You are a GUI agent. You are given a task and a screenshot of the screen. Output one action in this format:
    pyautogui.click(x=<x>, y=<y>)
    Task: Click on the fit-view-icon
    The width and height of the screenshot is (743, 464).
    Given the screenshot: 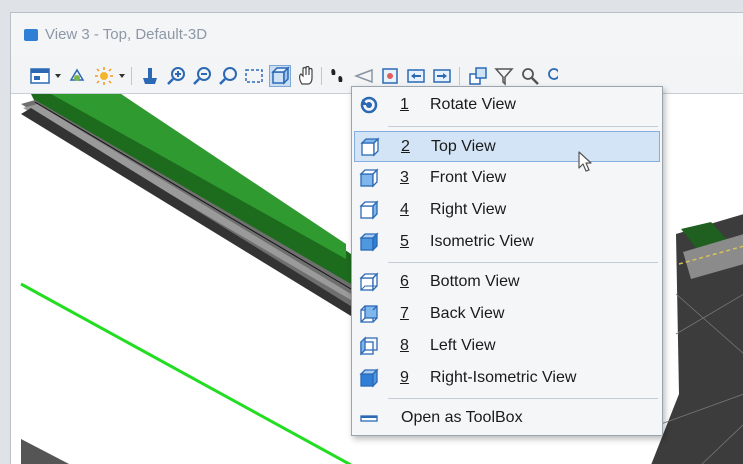 What is the action you would take?
    pyautogui.click(x=254, y=76)
    